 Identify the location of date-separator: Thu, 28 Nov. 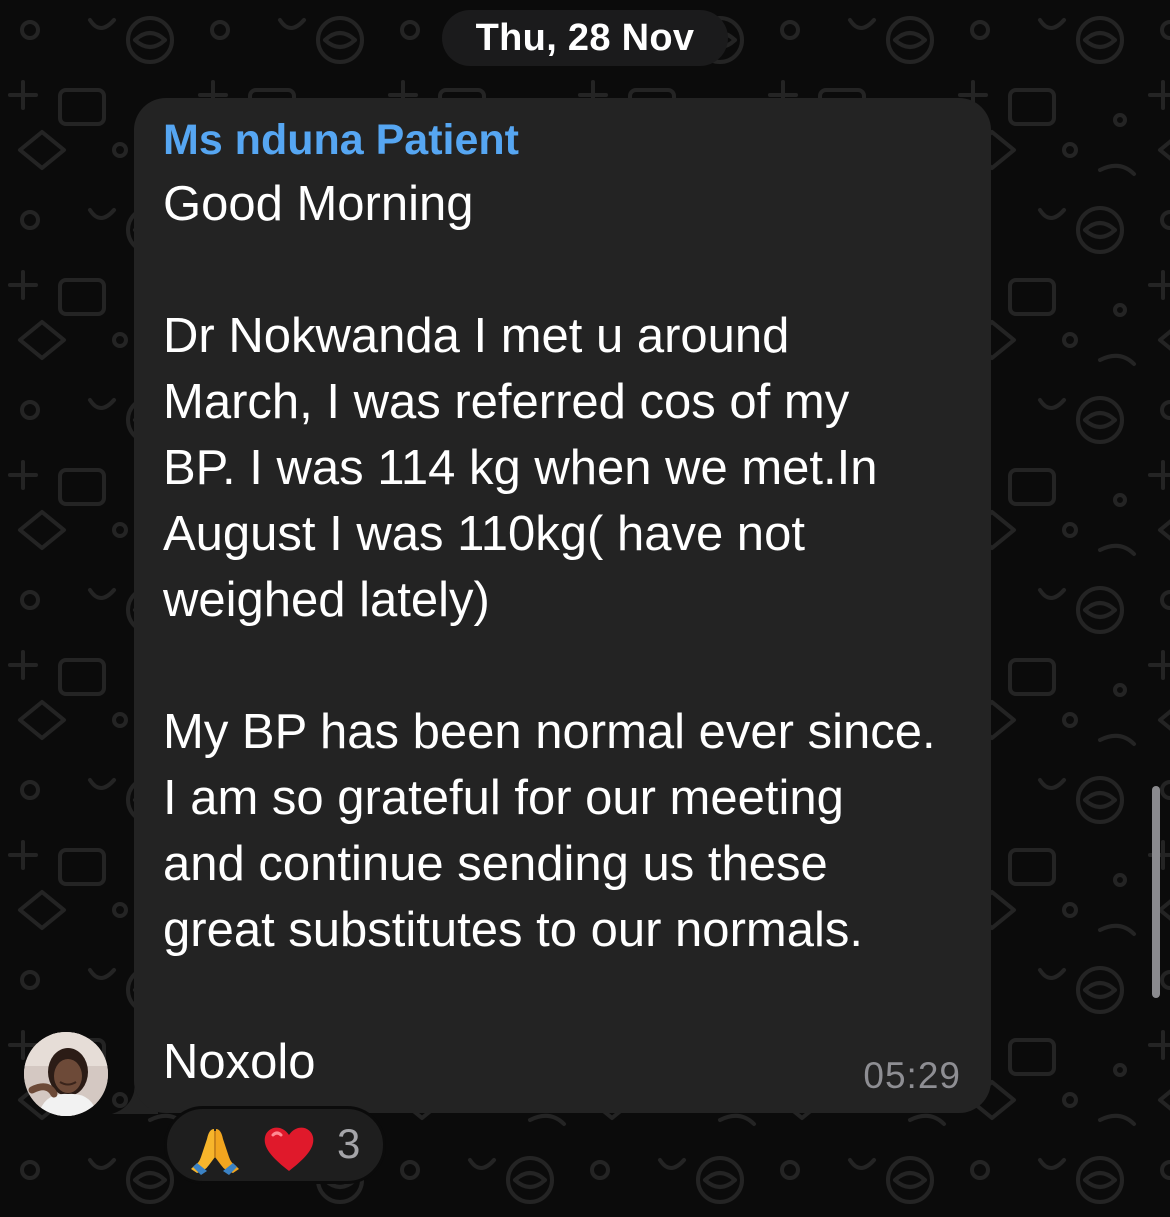
(585, 38).